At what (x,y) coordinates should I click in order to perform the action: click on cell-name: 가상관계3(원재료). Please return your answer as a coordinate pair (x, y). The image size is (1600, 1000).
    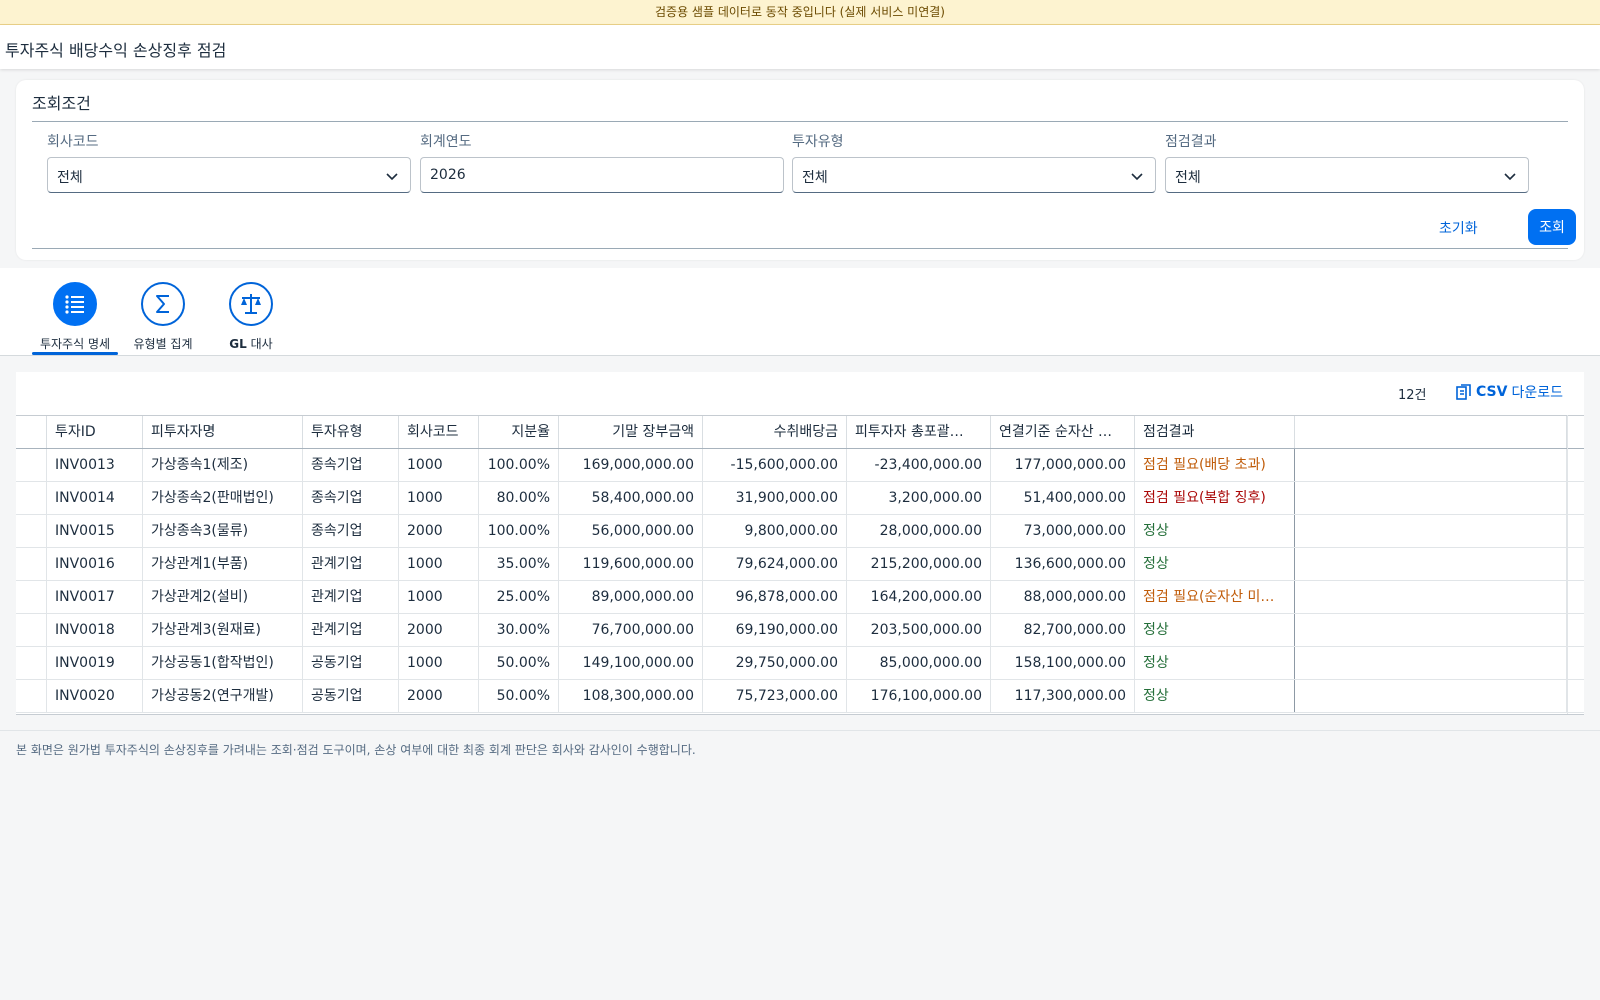
    Looking at the image, I should click on (223, 630).